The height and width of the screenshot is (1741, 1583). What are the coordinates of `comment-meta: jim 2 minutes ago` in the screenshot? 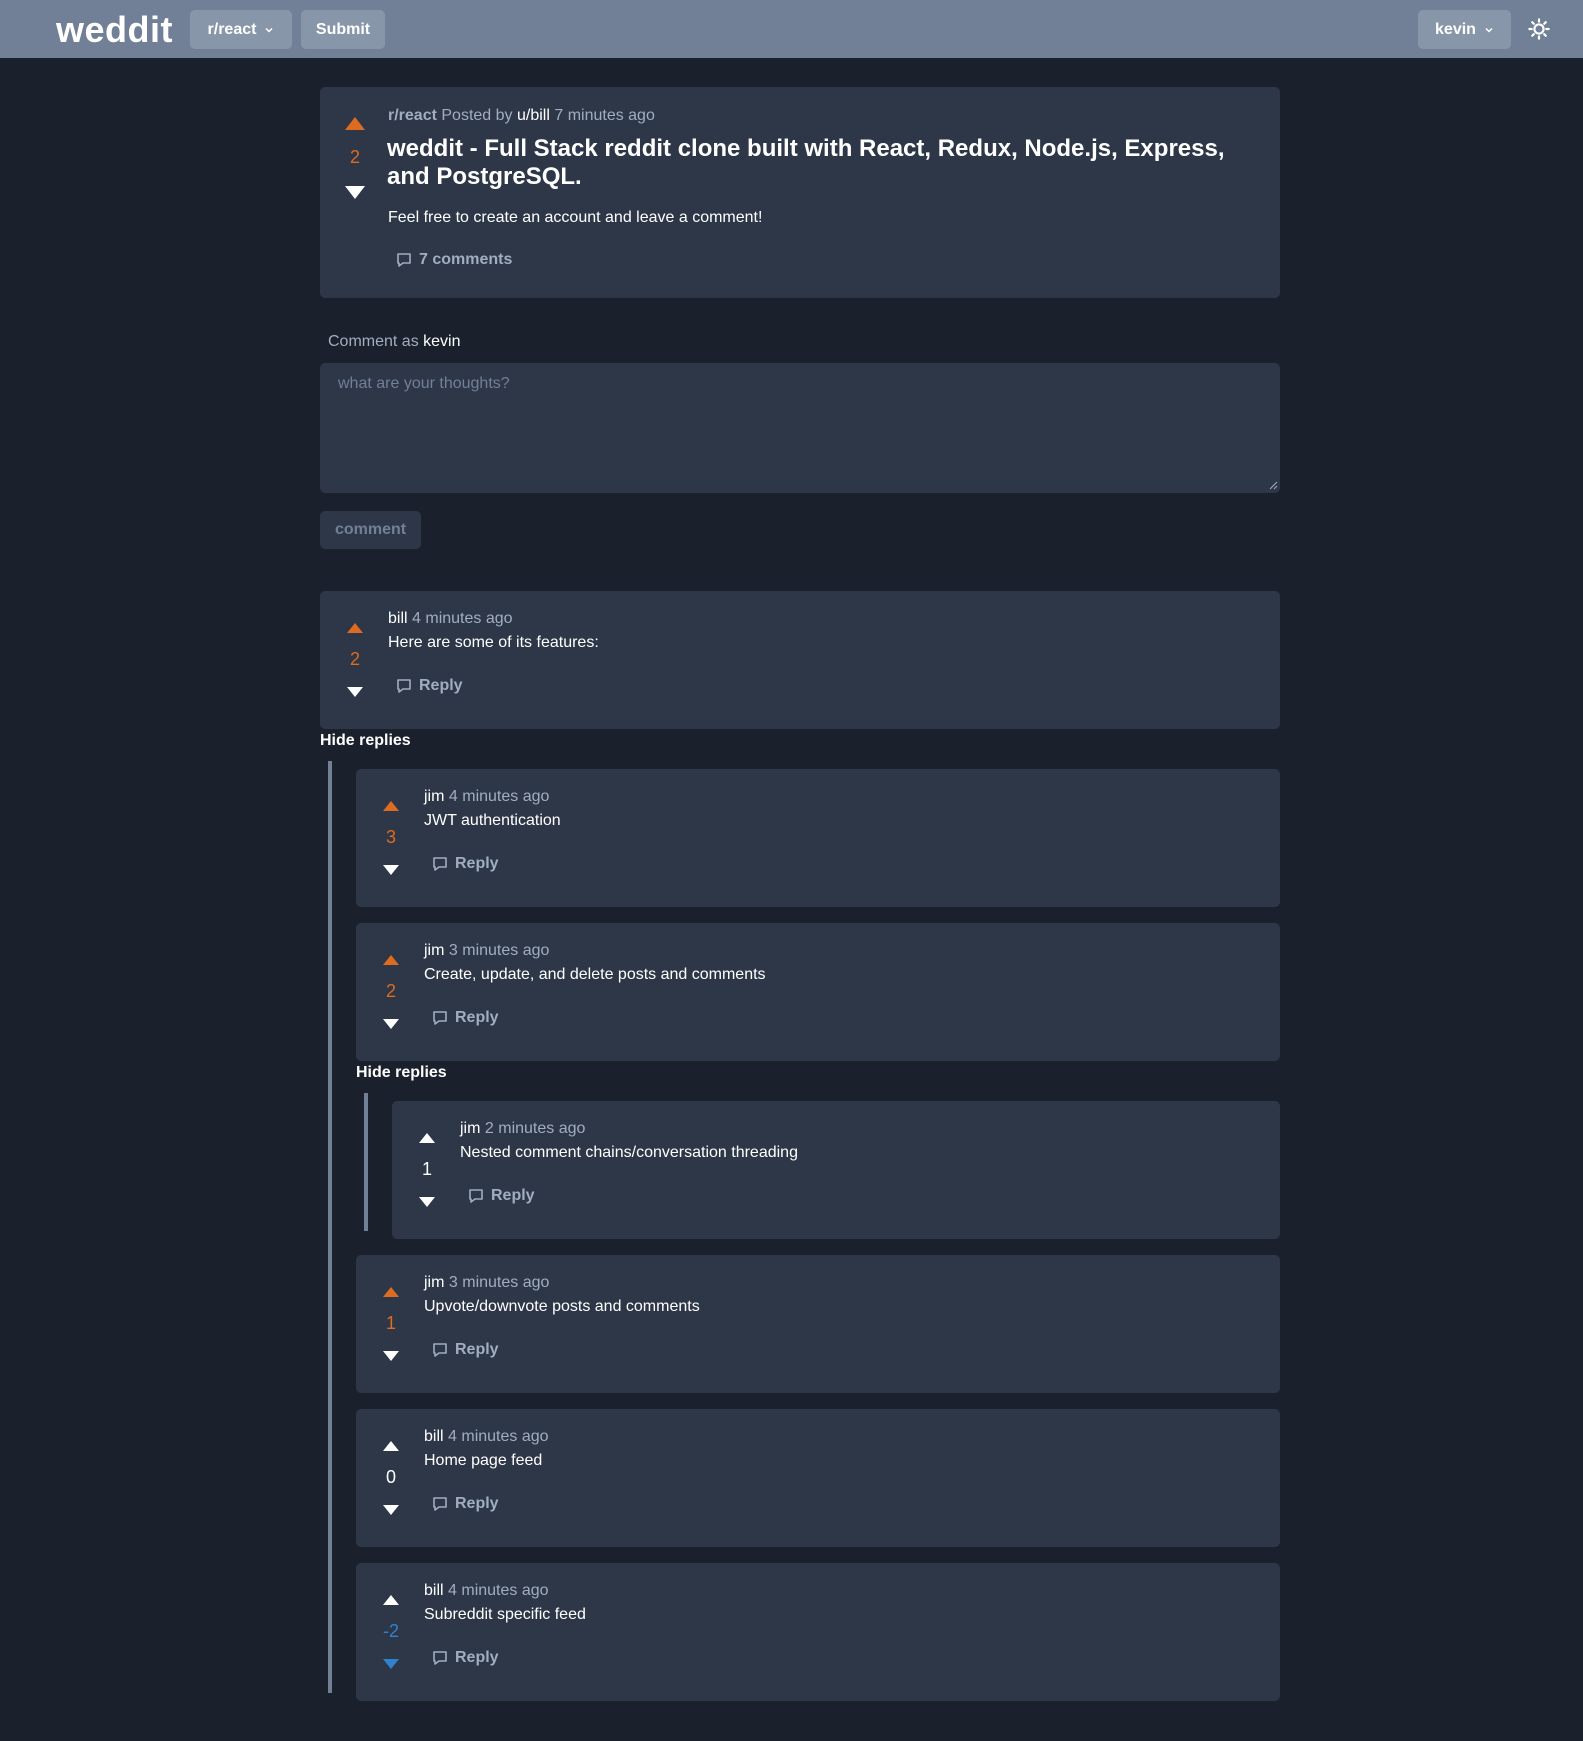 It's located at (522, 1129).